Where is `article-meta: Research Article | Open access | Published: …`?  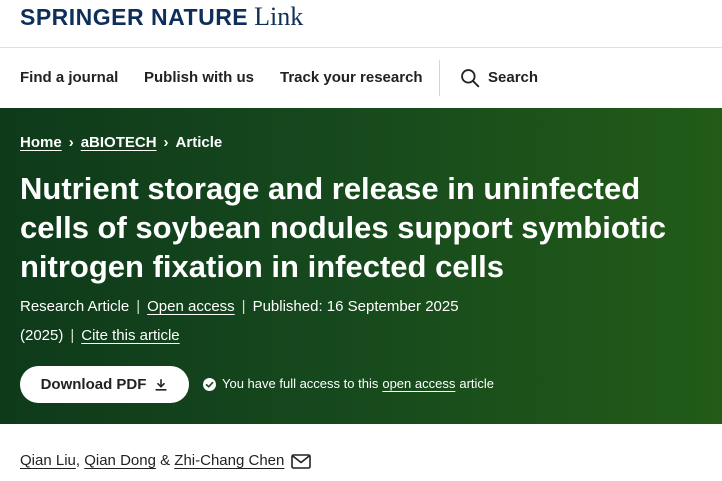
article-meta: Research Article | Open access | Published: … is located at coordinates (239, 307).